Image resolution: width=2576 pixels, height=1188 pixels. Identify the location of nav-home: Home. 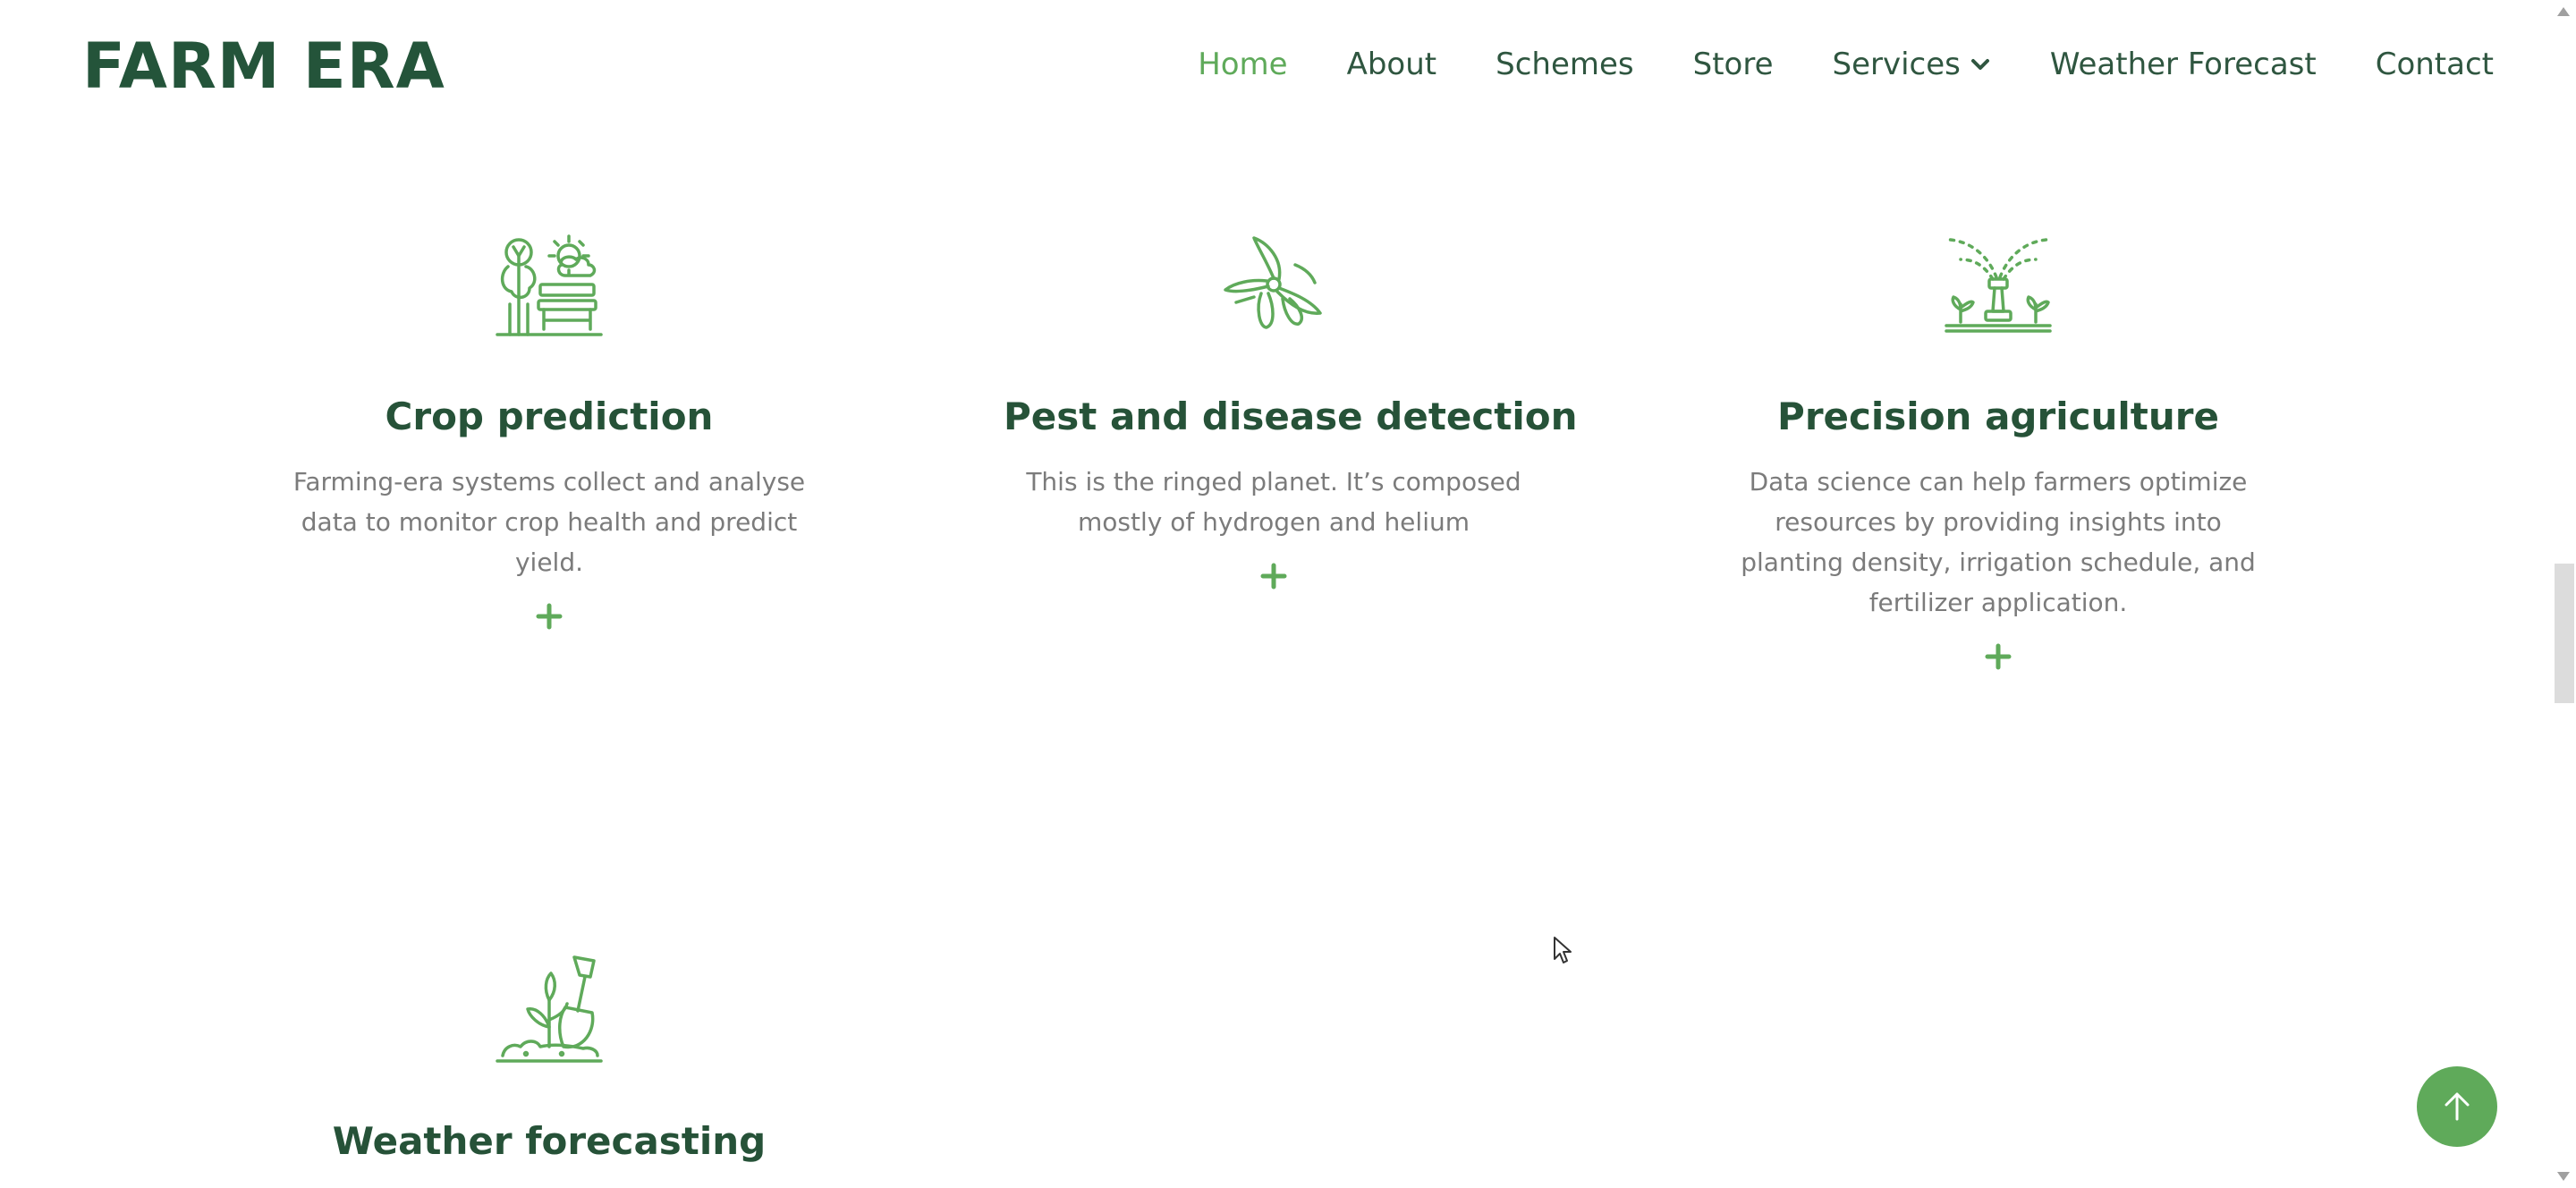
(1242, 64).